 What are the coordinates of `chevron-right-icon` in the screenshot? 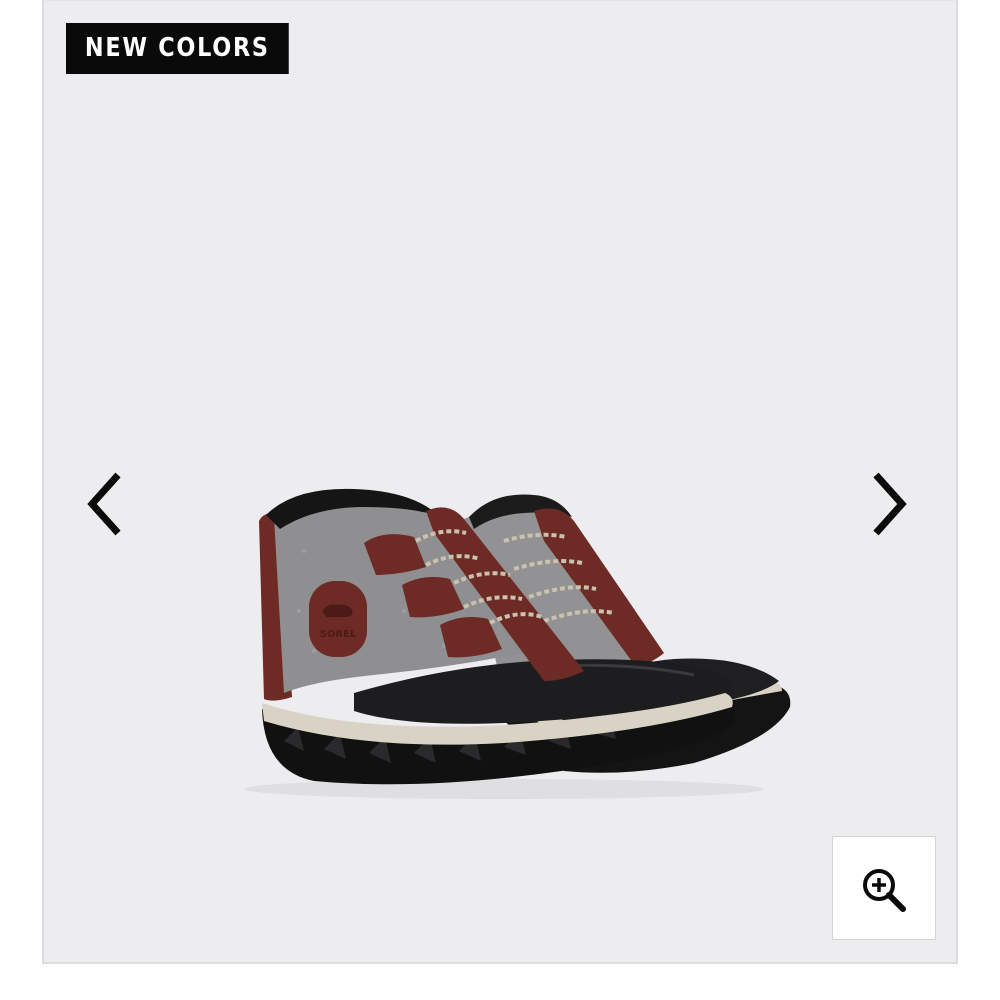 It's located at (890, 504).